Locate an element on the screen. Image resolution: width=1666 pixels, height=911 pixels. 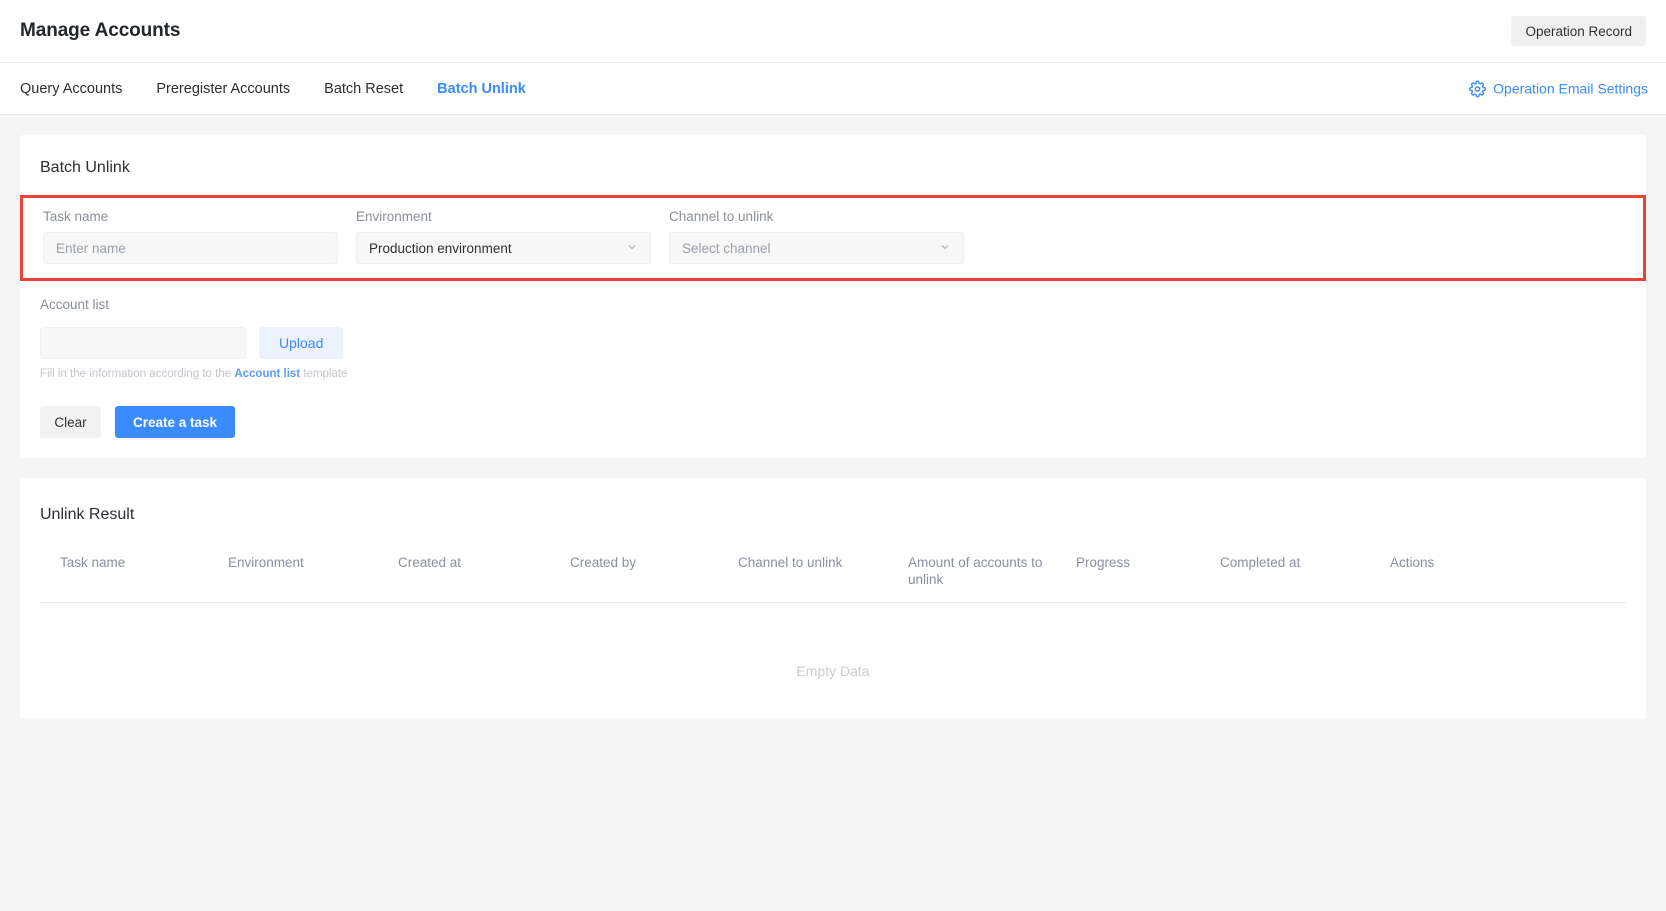
environment-field: Environment Production environment is located at coordinates (503, 236).